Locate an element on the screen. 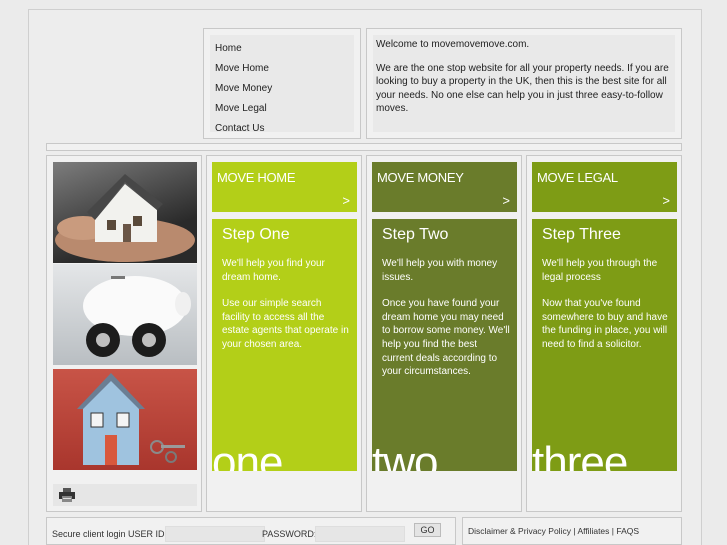 This screenshot has width=727, height=545. go-button: GO is located at coordinates (427, 530).